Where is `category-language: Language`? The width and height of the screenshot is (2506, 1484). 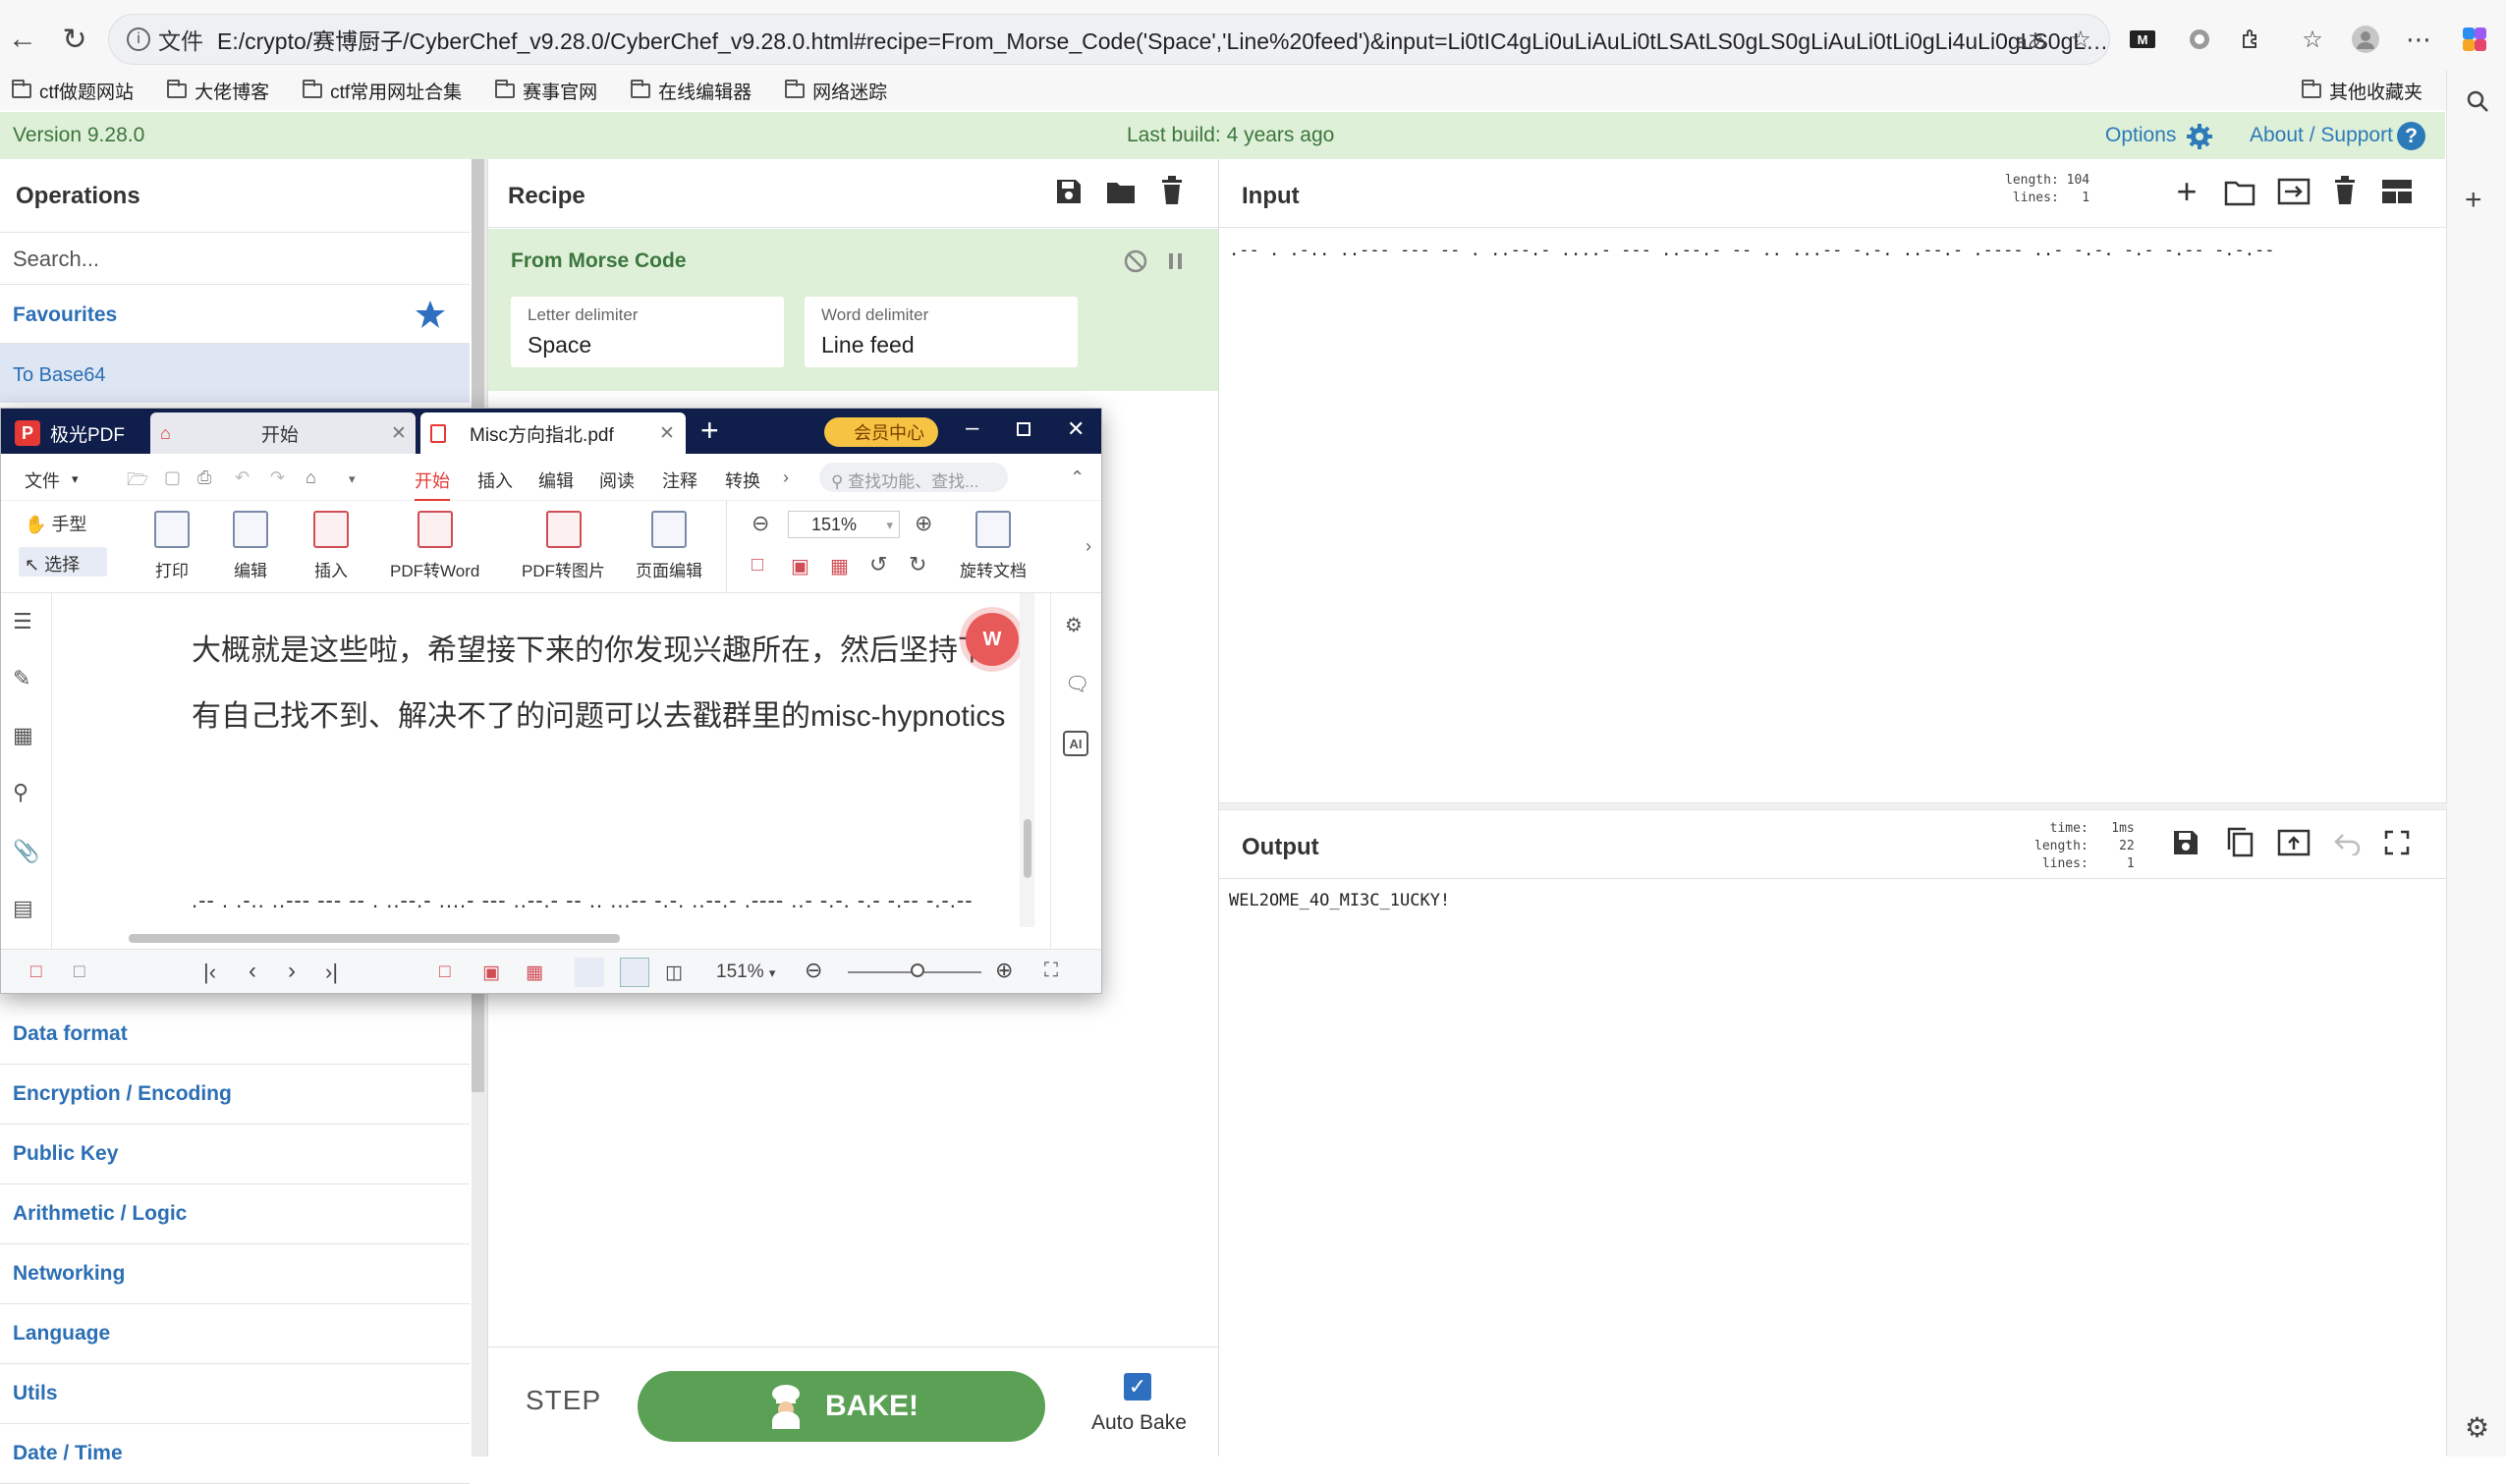 category-language: Language is located at coordinates (235, 1334).